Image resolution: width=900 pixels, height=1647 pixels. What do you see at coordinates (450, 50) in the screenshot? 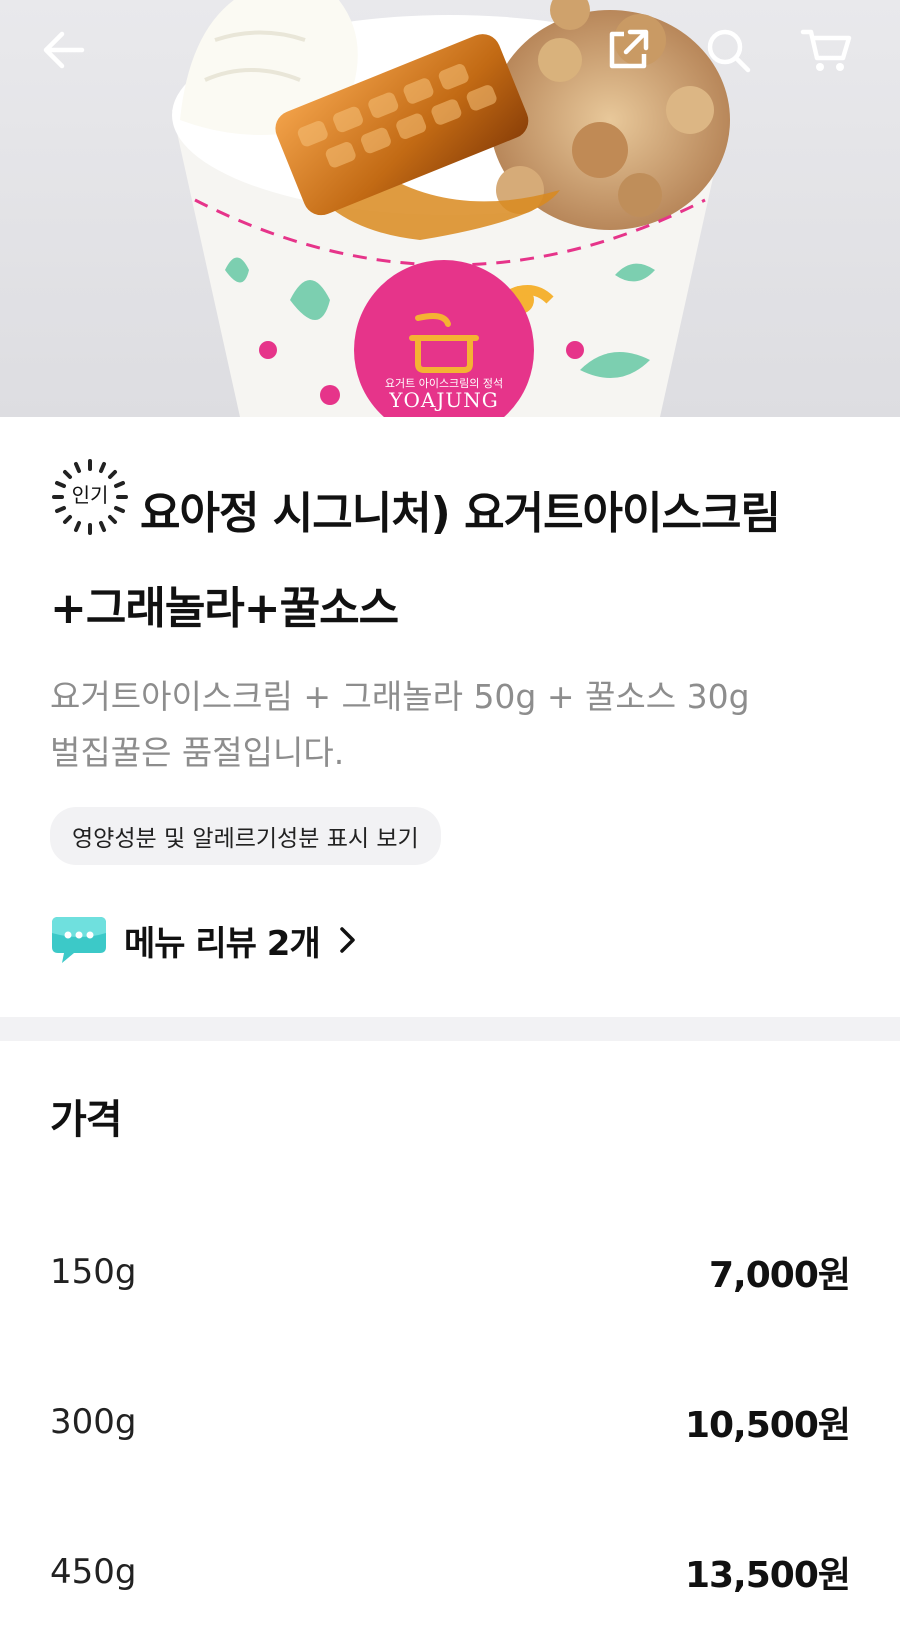
I see `top-bar` at bounding box center [450, 50].